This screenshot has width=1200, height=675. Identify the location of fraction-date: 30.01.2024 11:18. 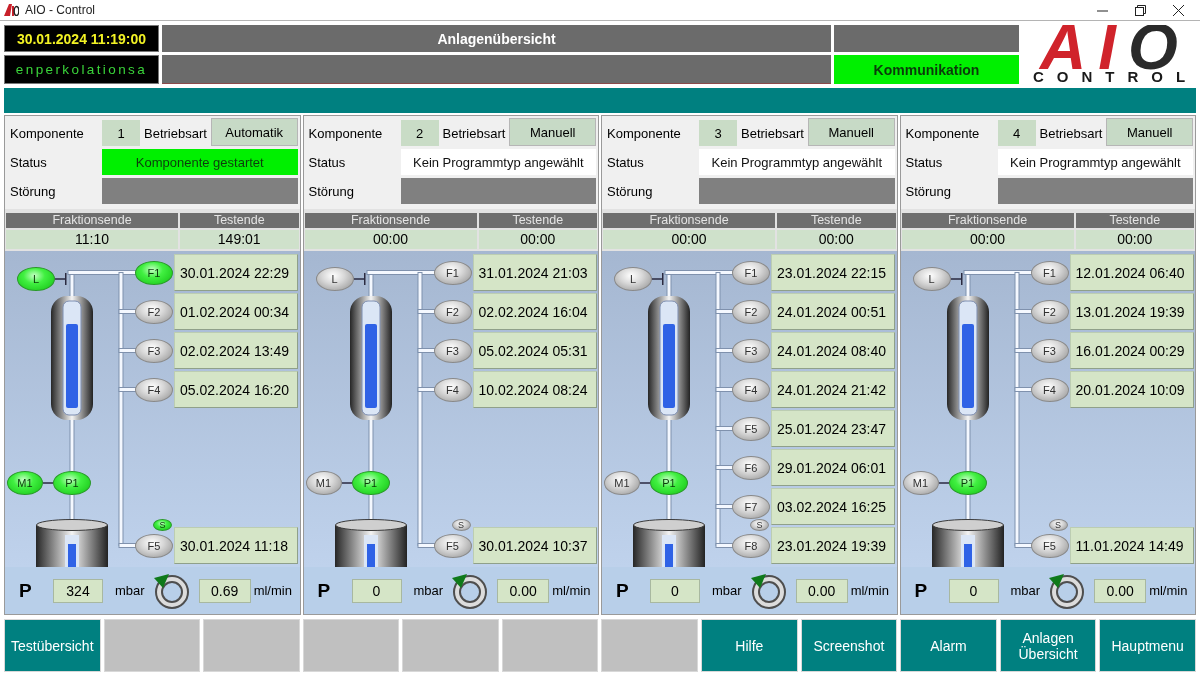
(236, 545).